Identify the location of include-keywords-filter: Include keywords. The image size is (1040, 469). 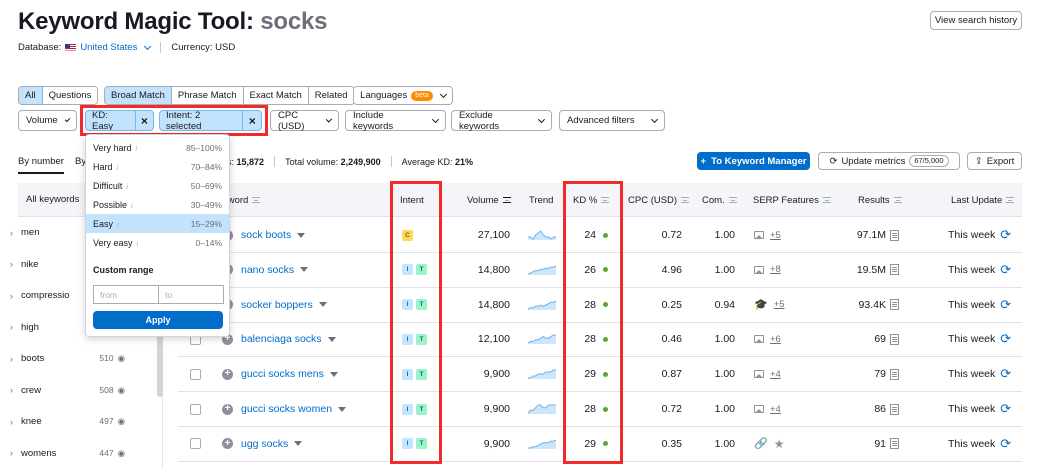
(395, 121).